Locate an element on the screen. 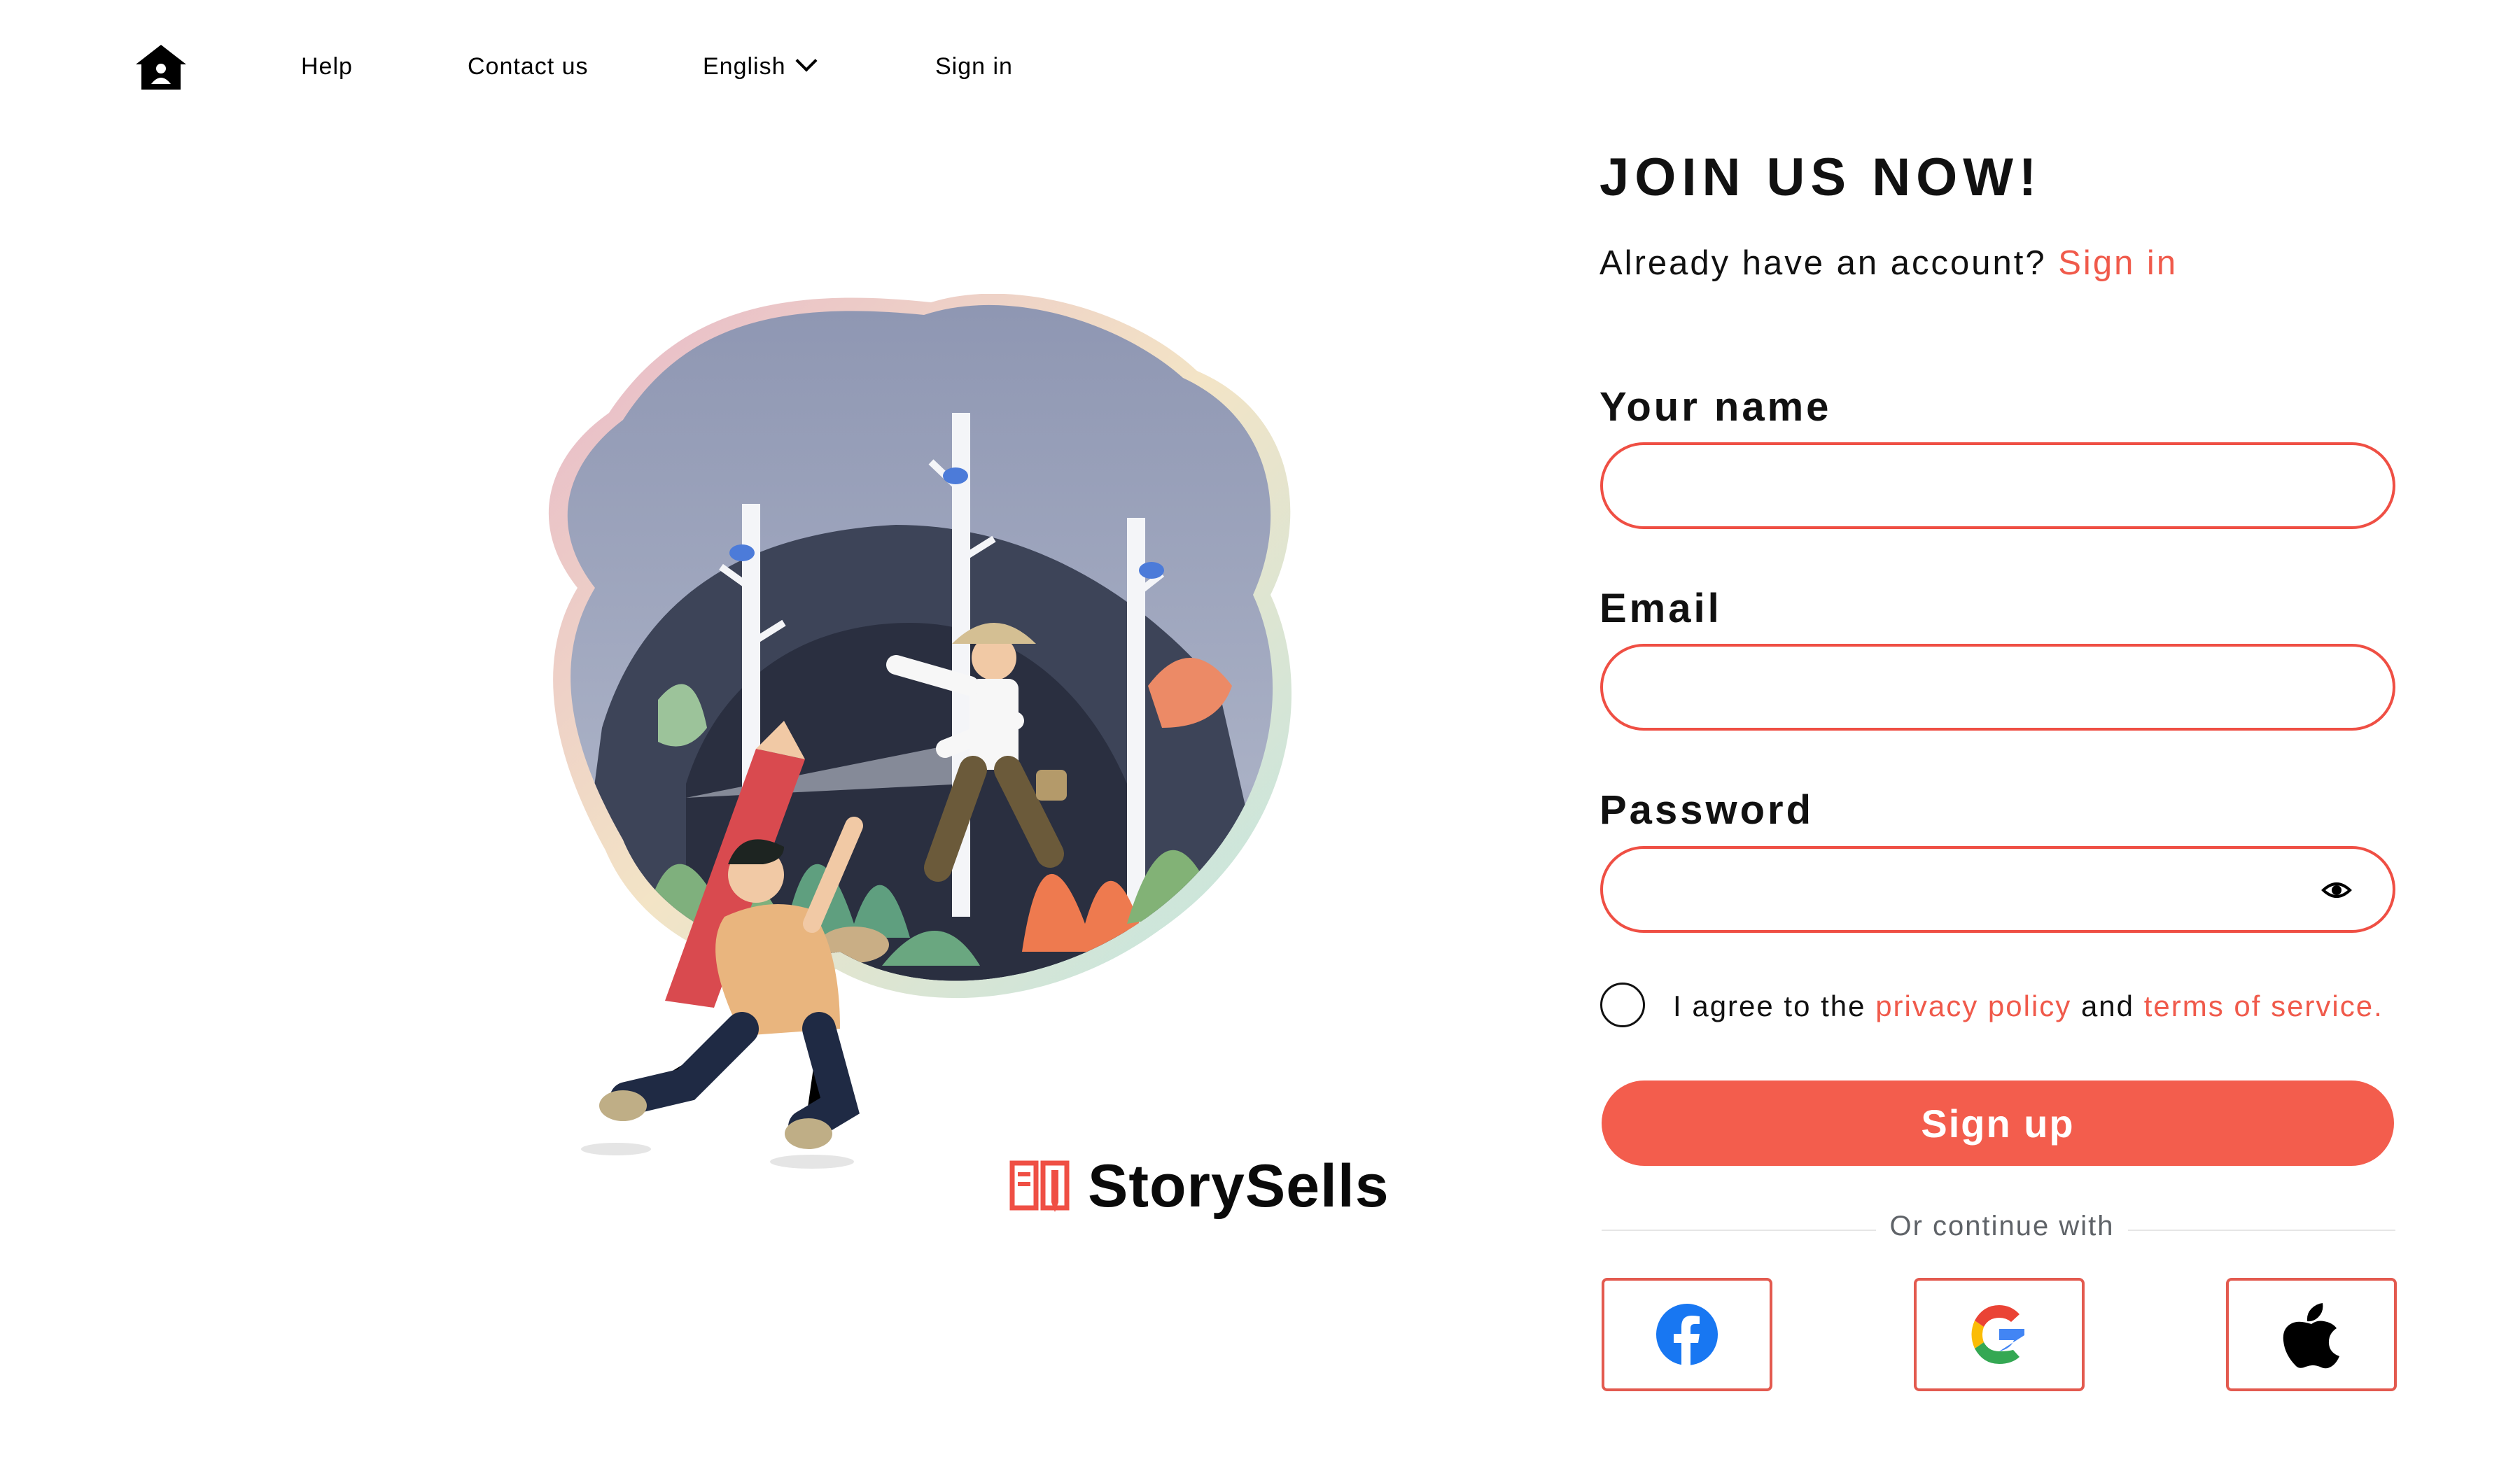 This screenshot has height=1464, width=2520. show-password-eye-icon is located at coordinates (2336, 890).